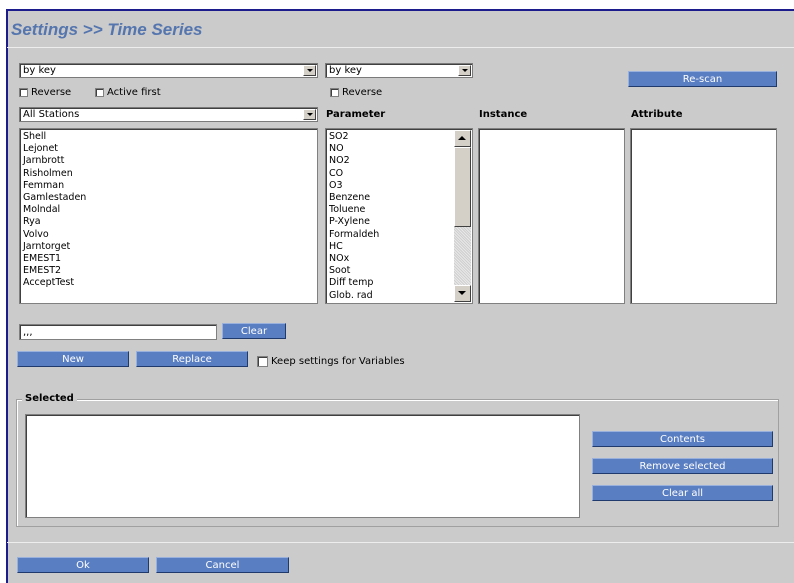 Image resolution: width=794 pixels, height=583 pixels. Describe the element at coordinates (83, 565) in the screenshot. I see `ok-button: Ok` at that location.